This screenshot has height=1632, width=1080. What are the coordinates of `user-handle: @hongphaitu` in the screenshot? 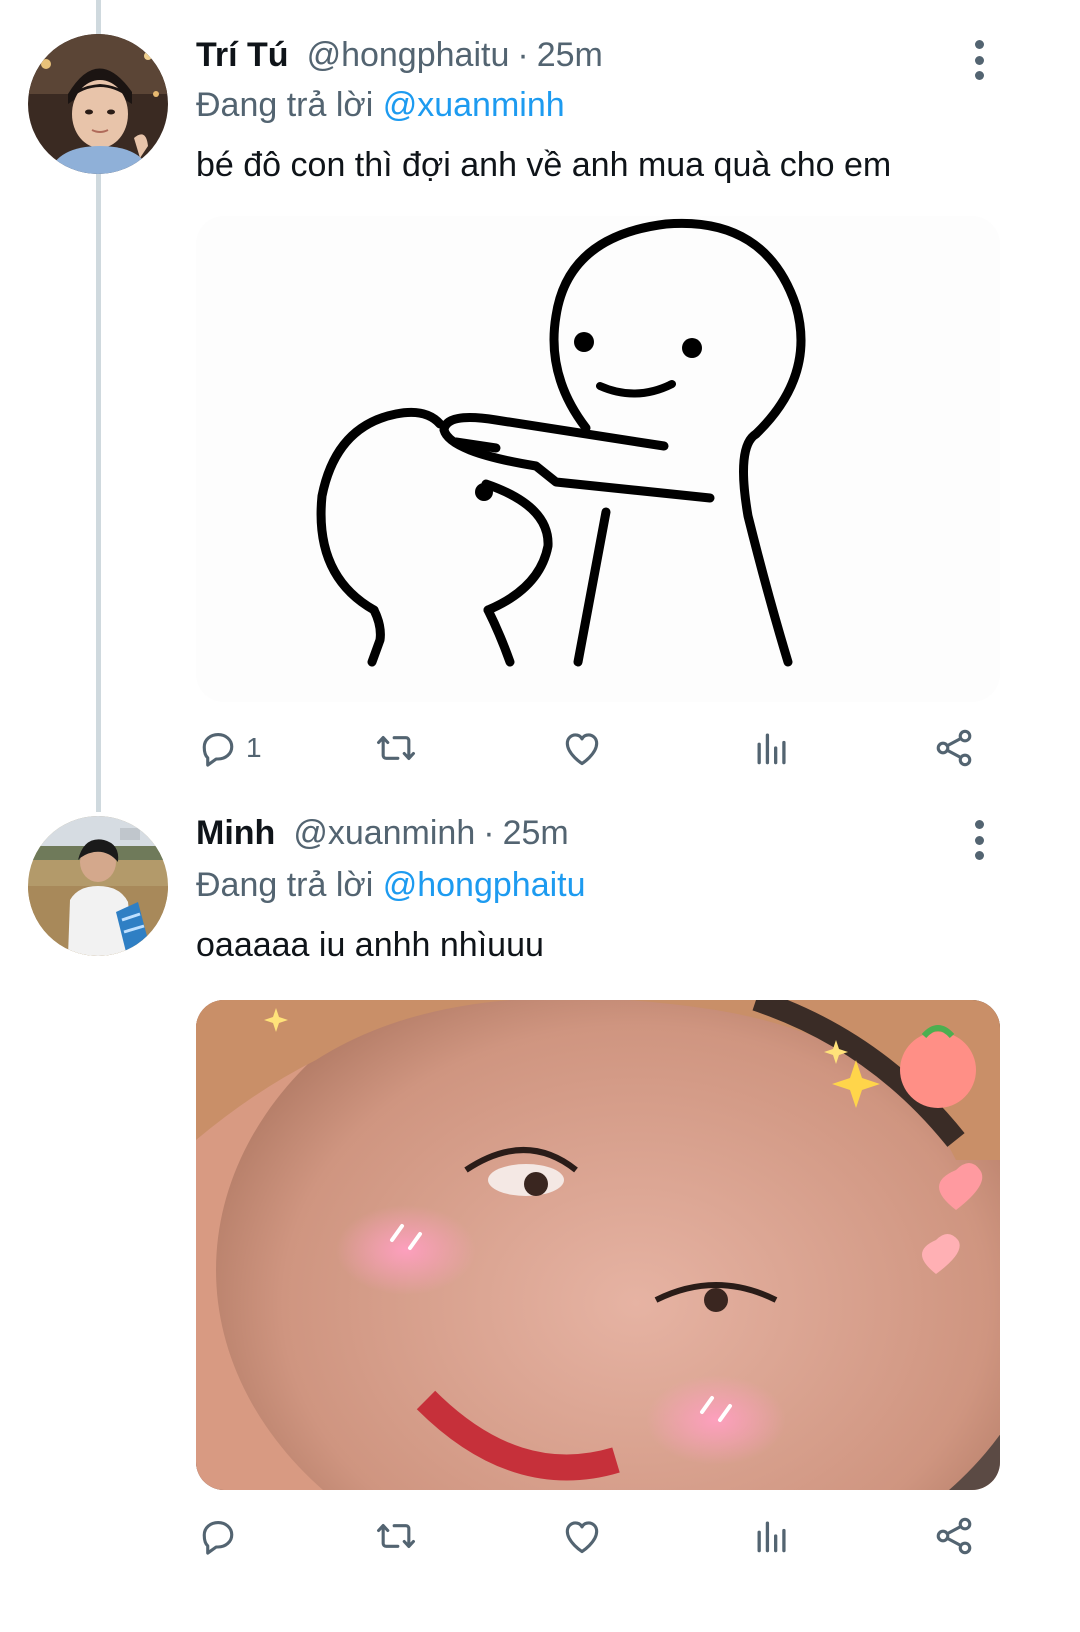 It's located at (408, 55).